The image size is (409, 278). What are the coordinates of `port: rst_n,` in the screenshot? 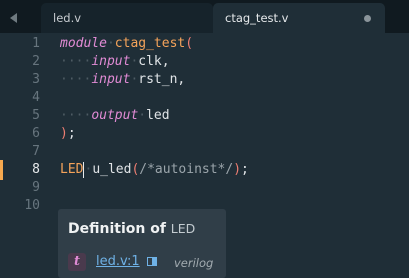 It's located at (162, 79).